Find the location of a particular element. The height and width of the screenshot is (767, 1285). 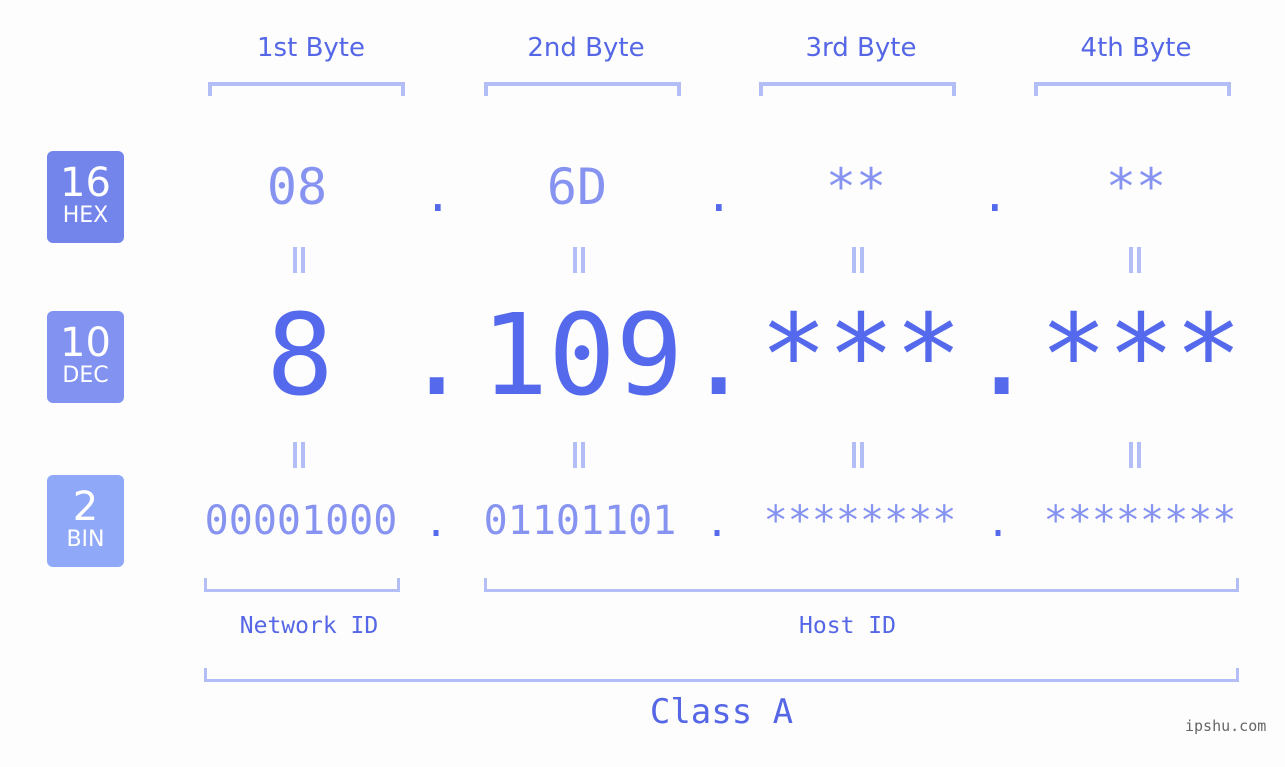

bin-byte-2: 01101101 is located at coordinates (580, 521).